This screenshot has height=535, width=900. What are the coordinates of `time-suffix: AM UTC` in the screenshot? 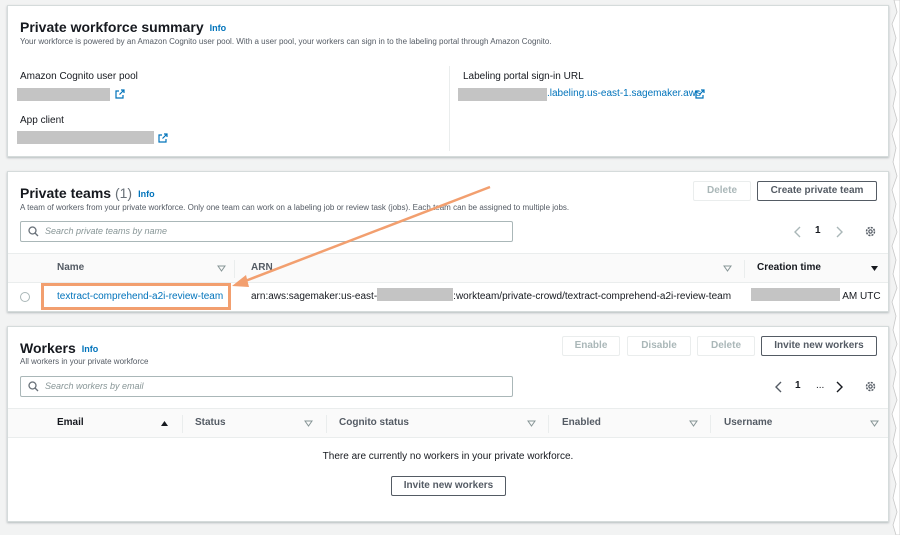 It's located at (861, 296).